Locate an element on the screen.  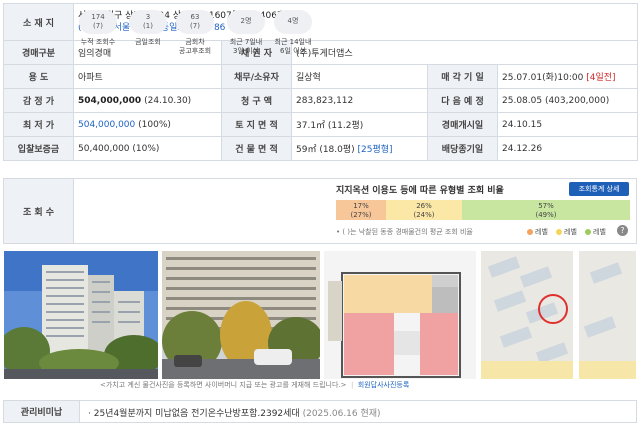
dividend-value: 24.12.26 is located at coordinates (567, 148).